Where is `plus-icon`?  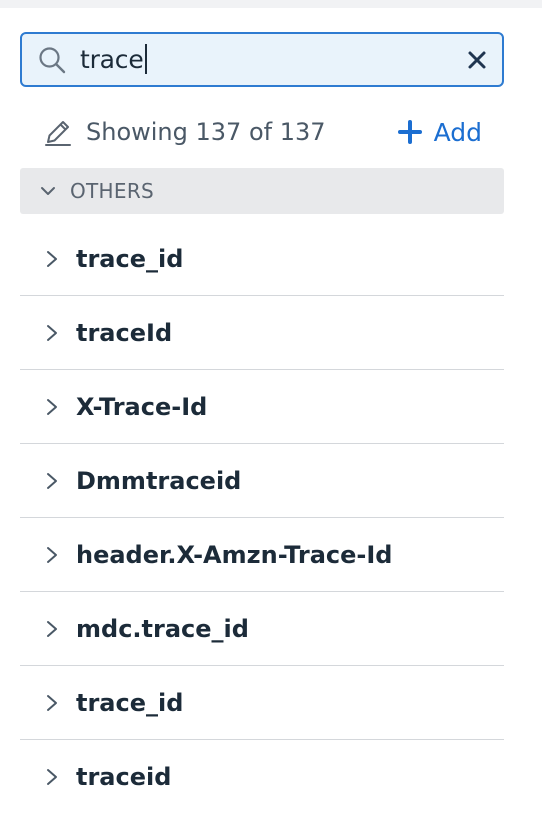
plus-icon is located at coordinates (409, 132).